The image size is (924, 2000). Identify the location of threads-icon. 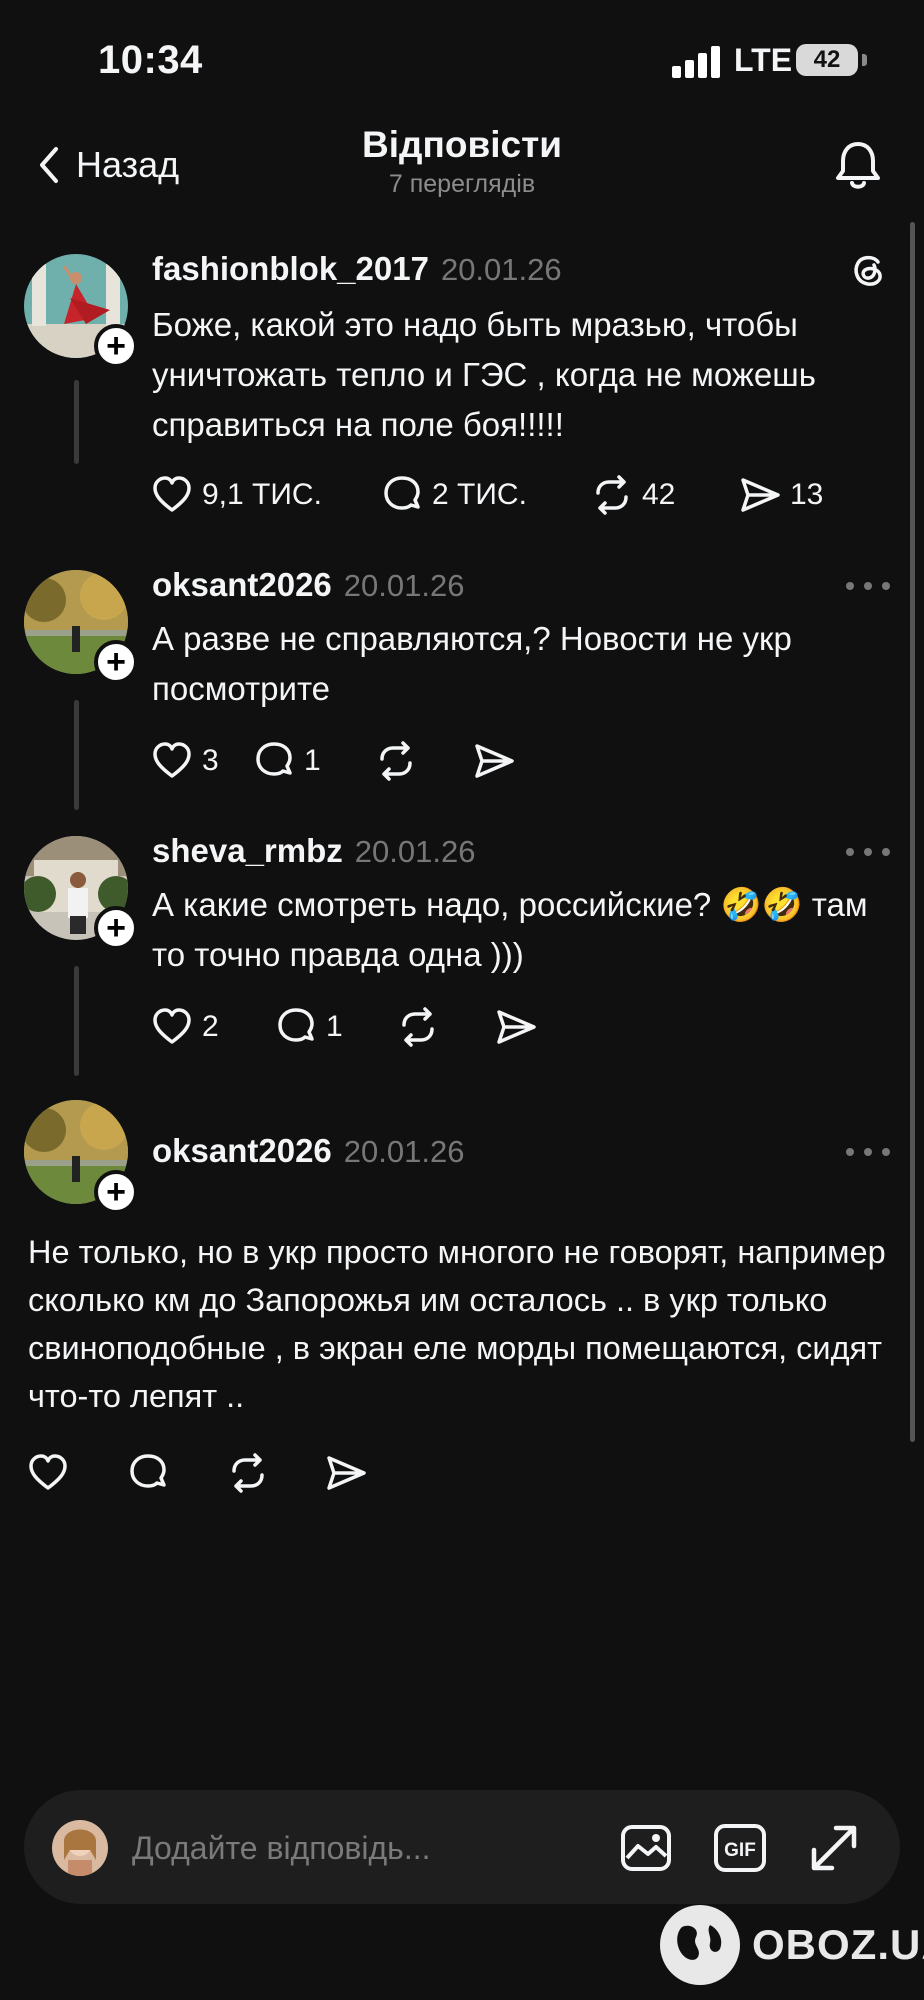
(868, 270).